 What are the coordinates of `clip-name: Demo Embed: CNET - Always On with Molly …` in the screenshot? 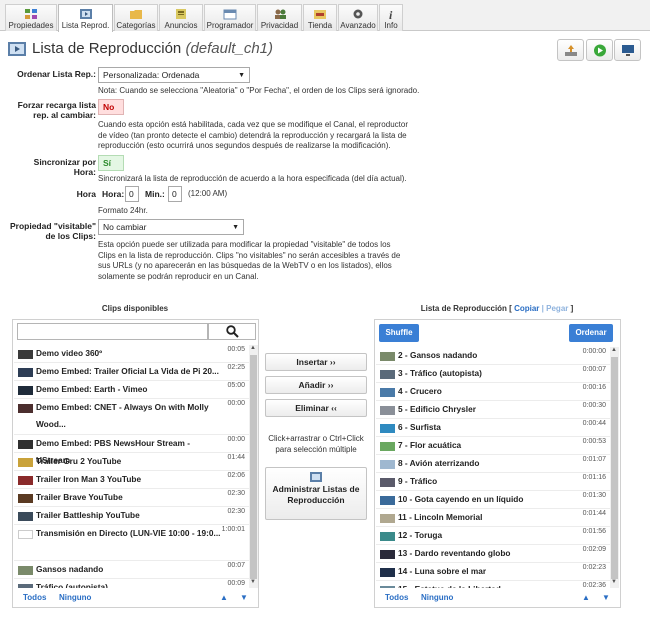 It's located at (122, 415).